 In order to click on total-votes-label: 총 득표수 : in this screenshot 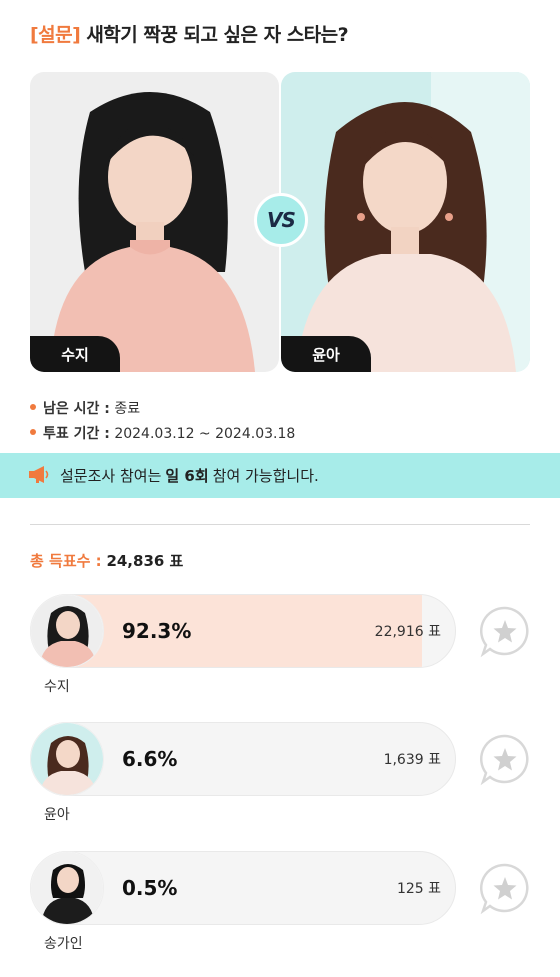, I will do `click(66, 561)`.